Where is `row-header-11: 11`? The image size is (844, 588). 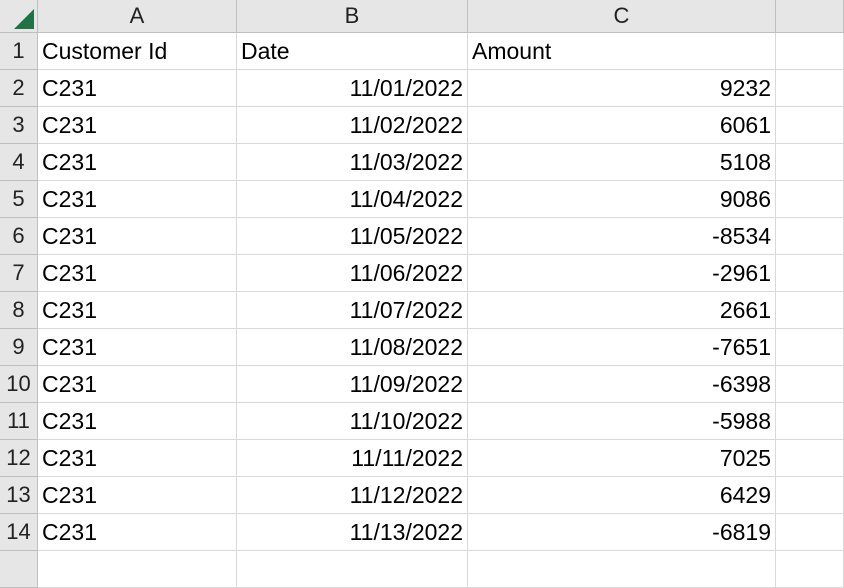
row-header-11: 11 is located at coordinates (19, 421).